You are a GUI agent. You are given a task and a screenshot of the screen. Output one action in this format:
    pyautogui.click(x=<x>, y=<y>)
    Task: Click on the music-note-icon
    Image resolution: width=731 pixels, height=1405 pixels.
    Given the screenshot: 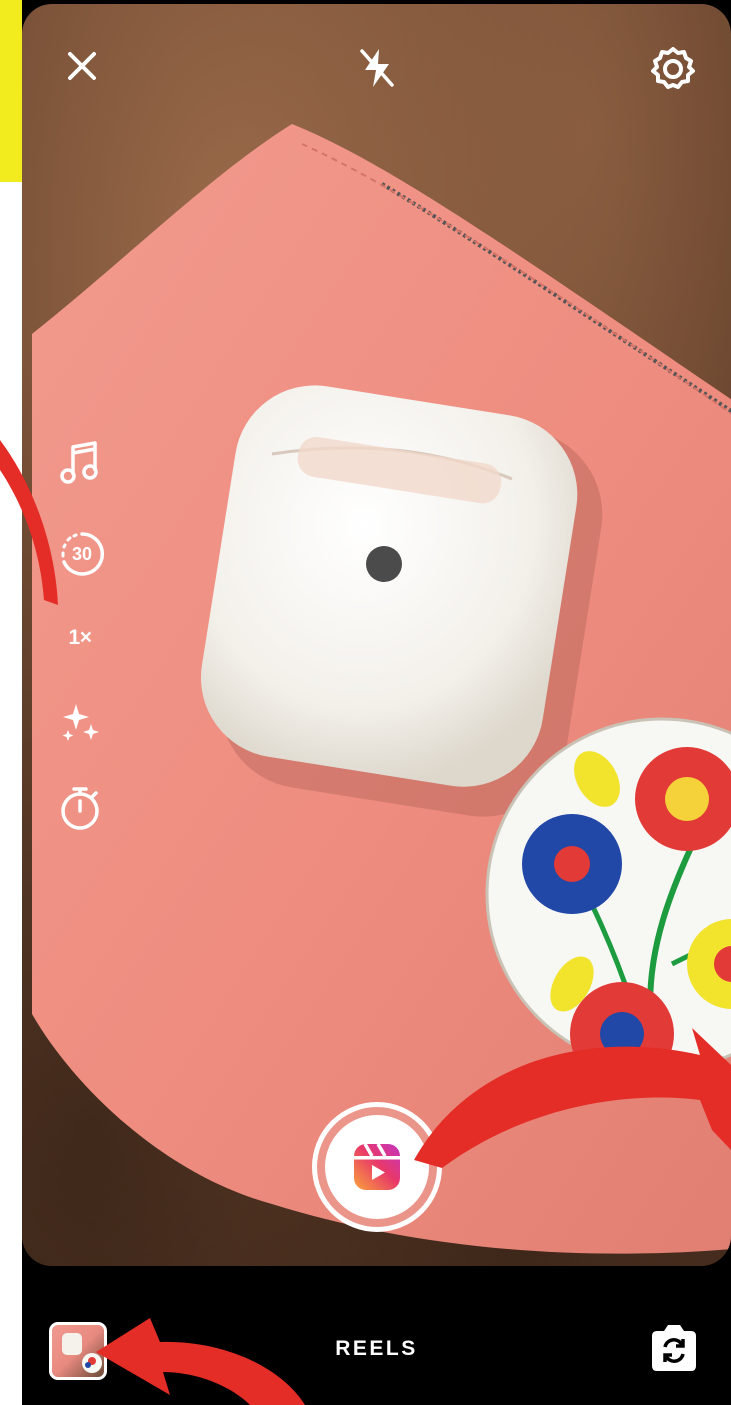 What is the action you would take?
    pyautogui.click(x=80, y=462)
    